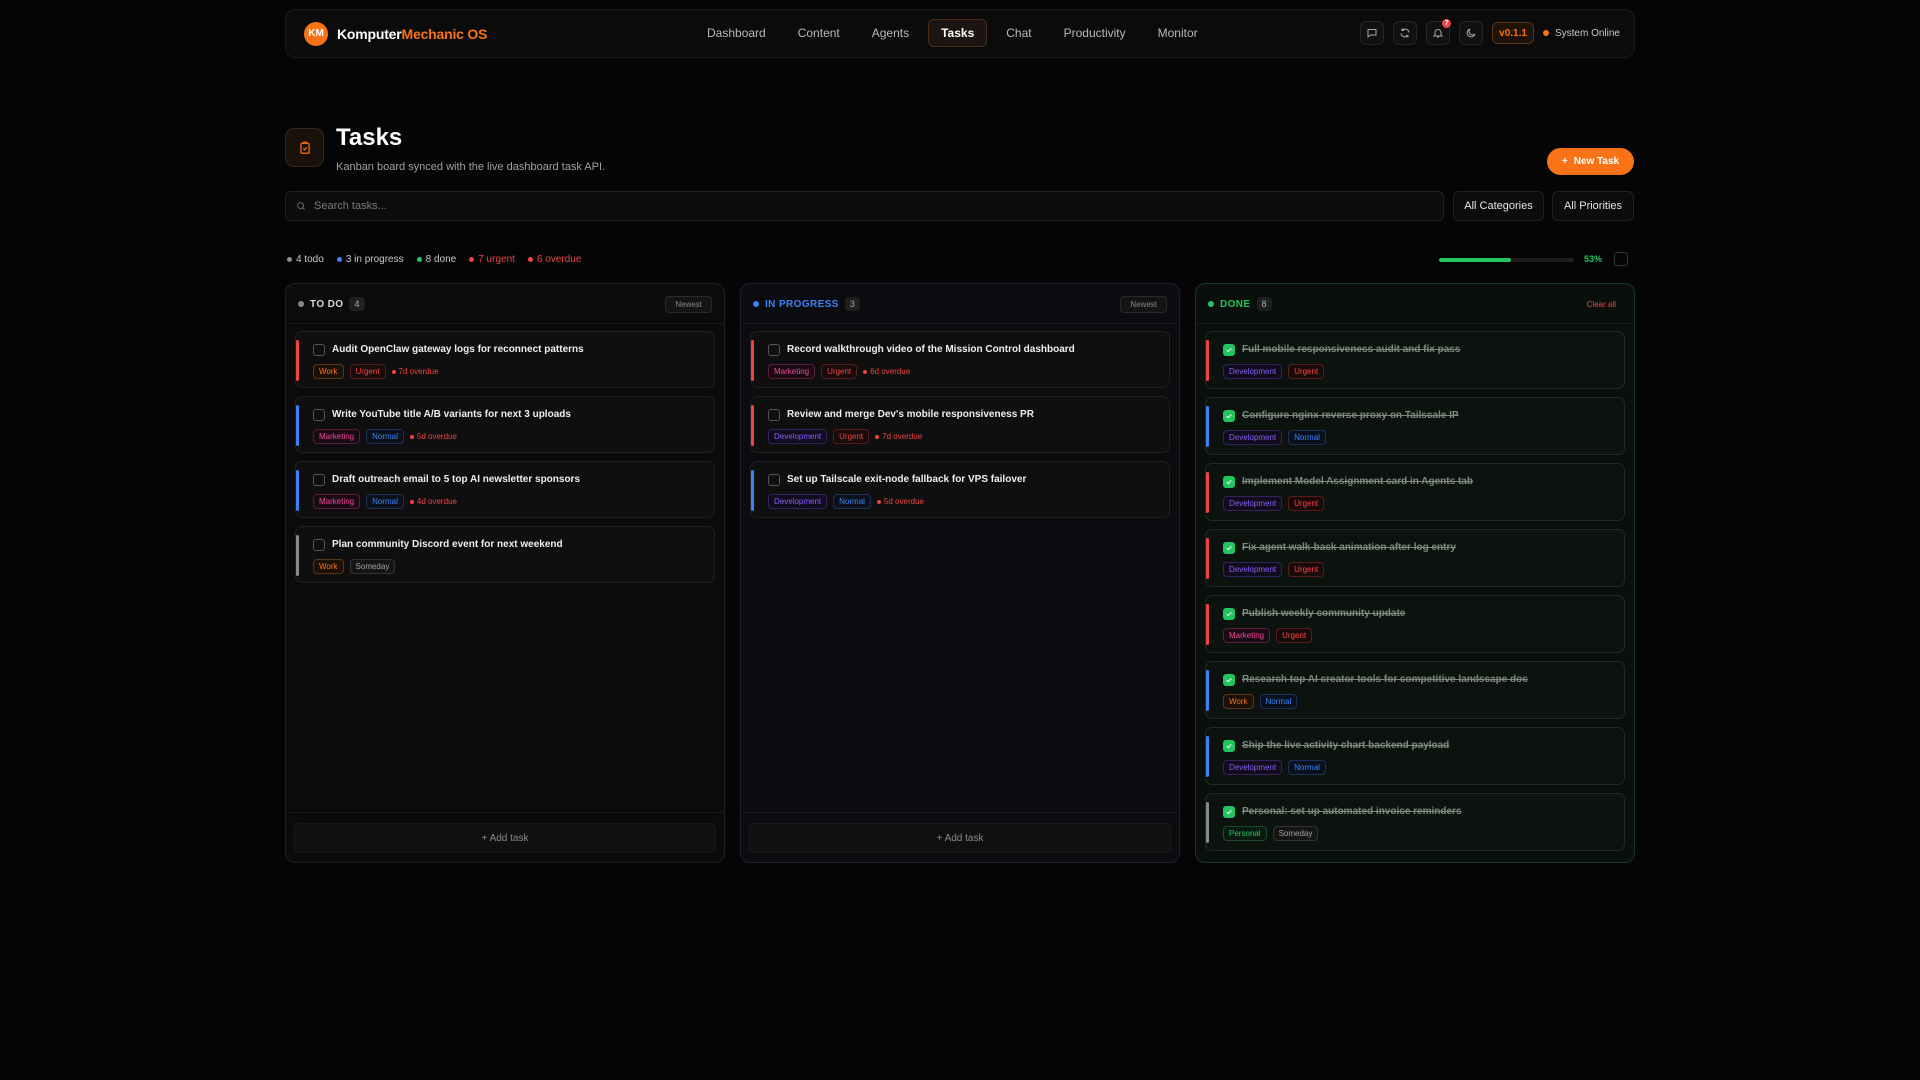 Image resolution: width=1920 pixels, height=1080 pixels. What do you see at coordinates (505, 812) in the screenshot?
I see `column-footer-divider` at bounding box center [505, 812].